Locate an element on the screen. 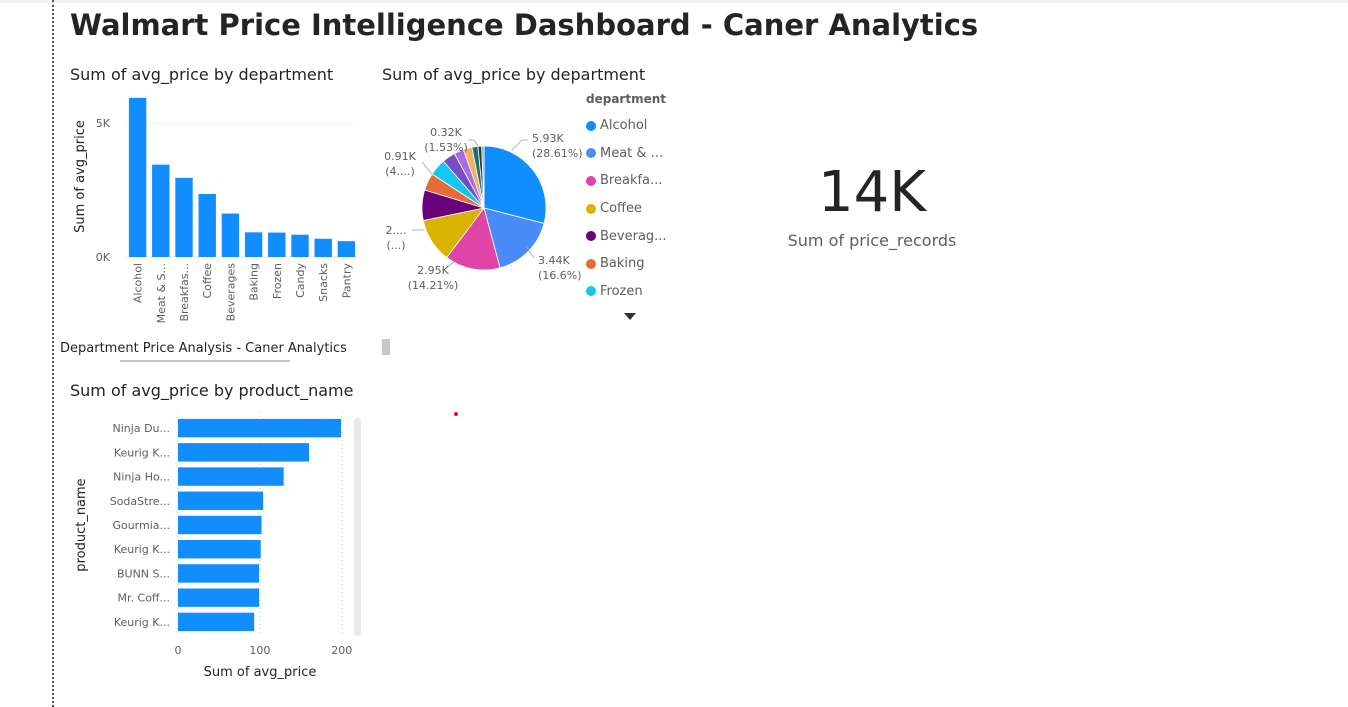  legend-label: Baking is located at coordinates (622, 264).